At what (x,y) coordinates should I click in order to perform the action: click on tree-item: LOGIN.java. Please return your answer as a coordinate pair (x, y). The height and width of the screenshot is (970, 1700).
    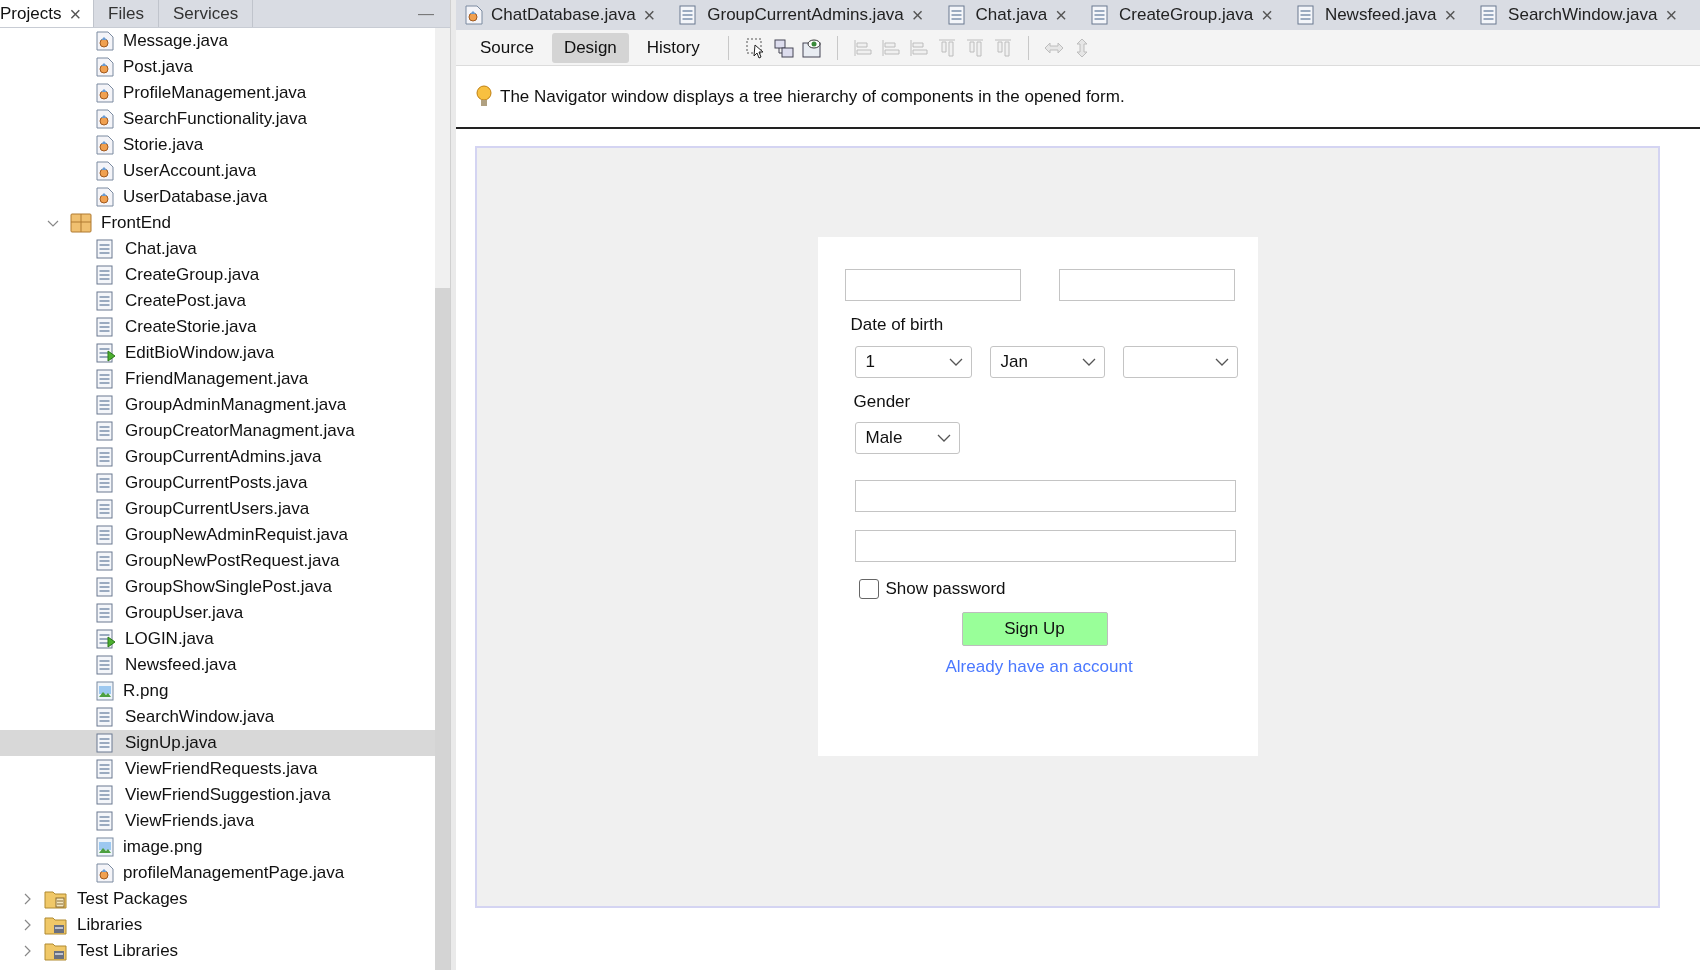
    Looking at the image, I should click on (217, 639).